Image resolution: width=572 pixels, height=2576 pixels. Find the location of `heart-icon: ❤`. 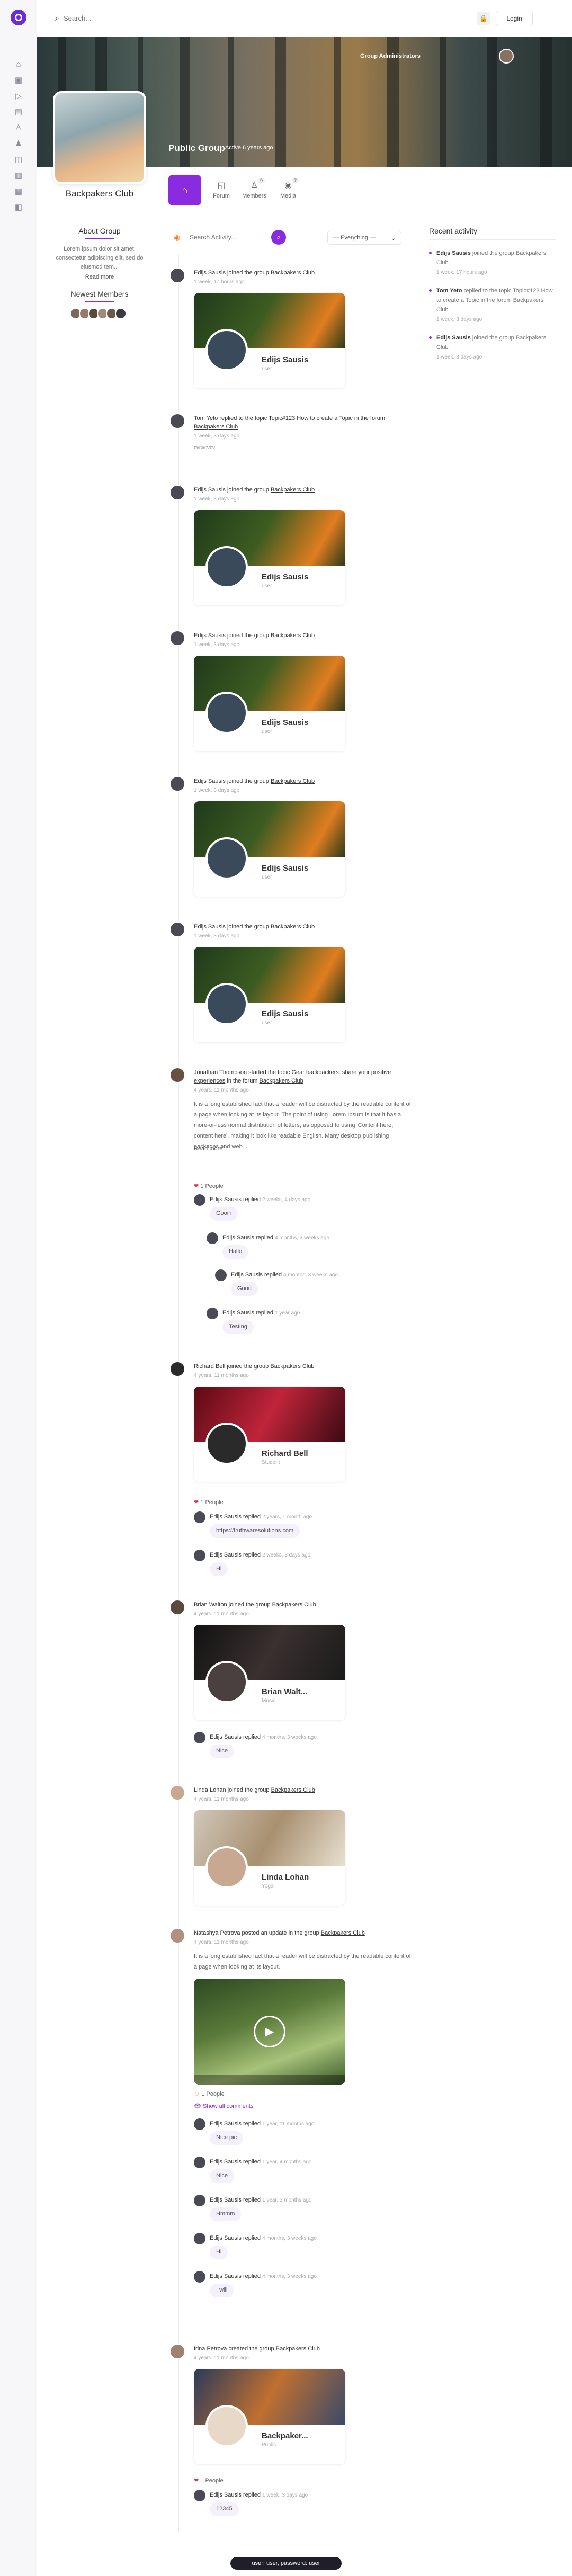

heart-icon: ❤ is located at coordinates (197, 2480).